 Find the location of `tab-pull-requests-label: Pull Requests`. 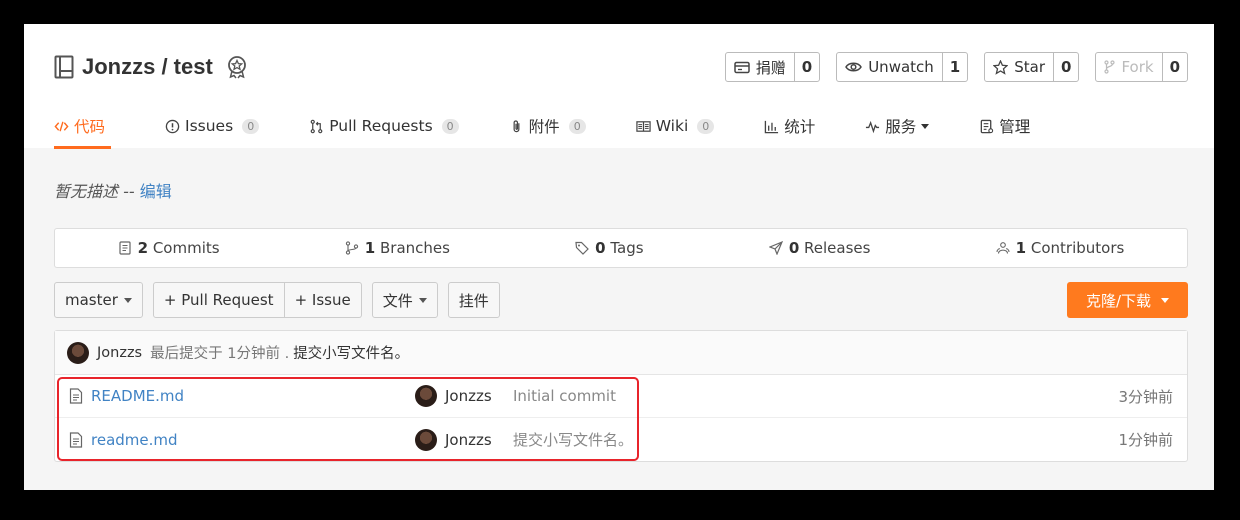

tab-pull-requests-label: Pull Requests is located at coordinates (381, 126).